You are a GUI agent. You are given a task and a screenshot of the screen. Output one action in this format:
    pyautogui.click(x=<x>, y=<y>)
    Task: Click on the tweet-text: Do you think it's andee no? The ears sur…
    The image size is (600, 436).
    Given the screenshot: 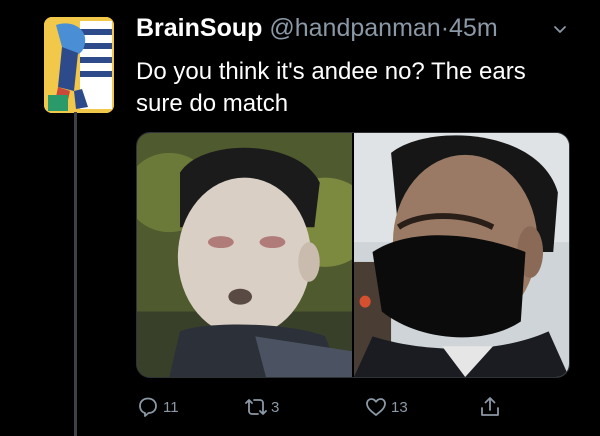 What is the action you would take?
    pyautogui.click(x=331, y=87)
    